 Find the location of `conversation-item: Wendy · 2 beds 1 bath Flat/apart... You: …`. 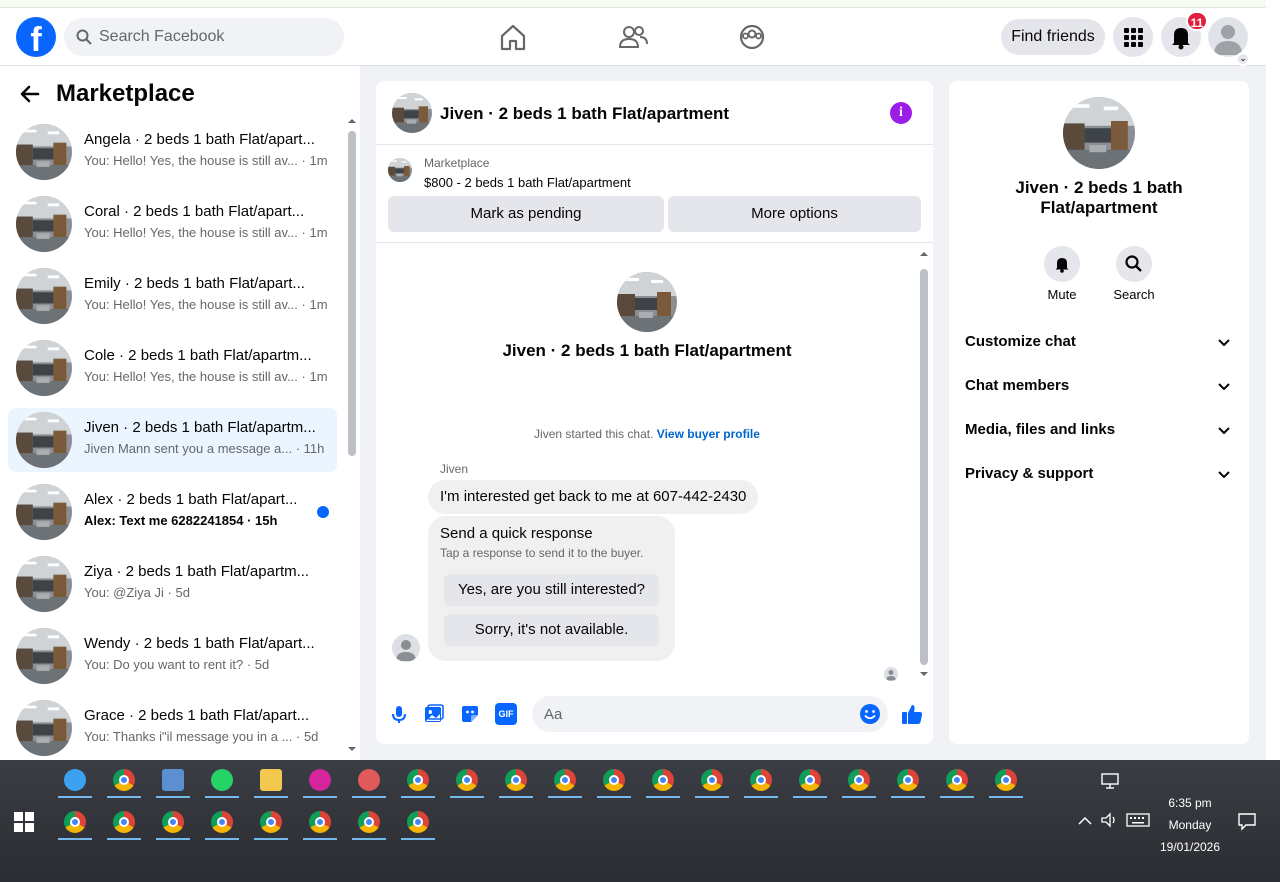

conversation-item: Wendy · 2 beds 1 bath Flat/apart... You: … is located at coordinates (172, 656).